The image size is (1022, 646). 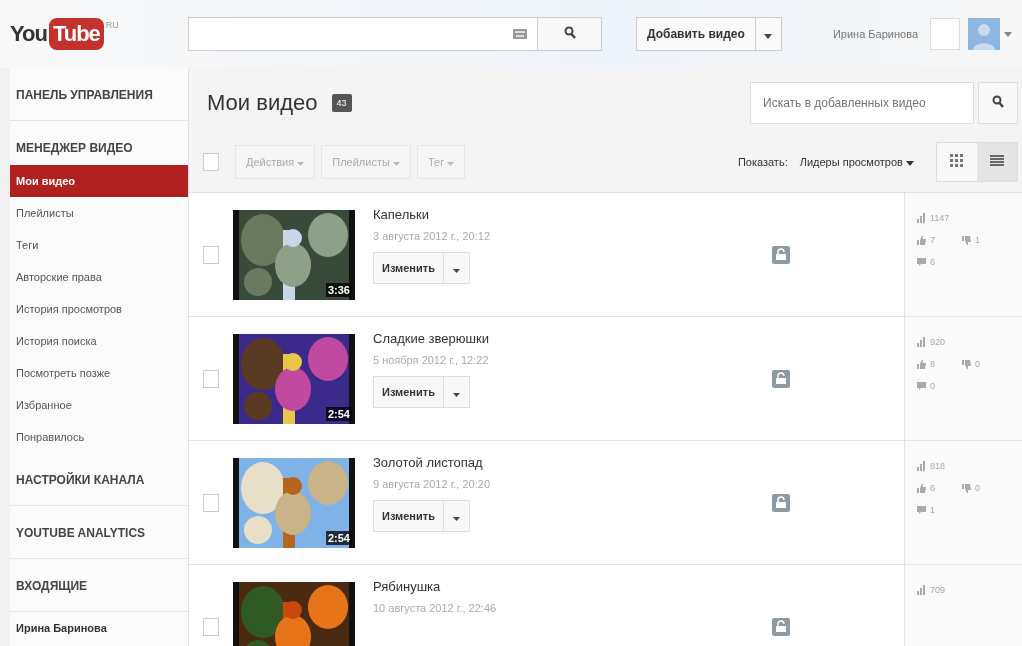 I want to click on upload-date: 3 августа 2012 г., 20:12, so click(x=431, y=236).